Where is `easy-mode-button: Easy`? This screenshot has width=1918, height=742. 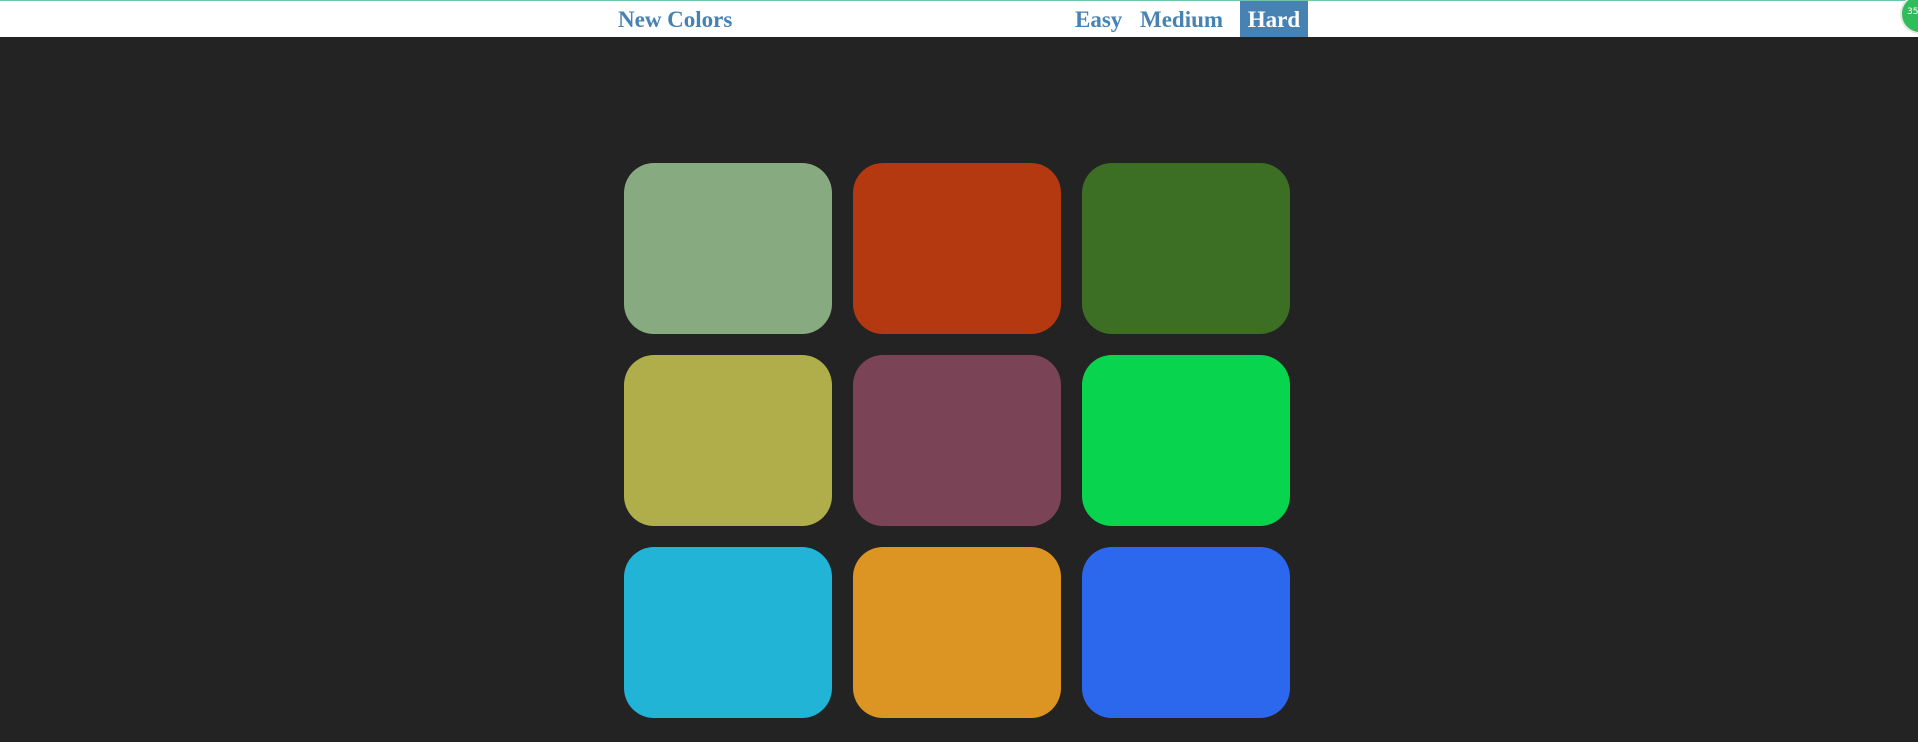 easy-mode-button: Easy is located at coordinates (1098, 19).